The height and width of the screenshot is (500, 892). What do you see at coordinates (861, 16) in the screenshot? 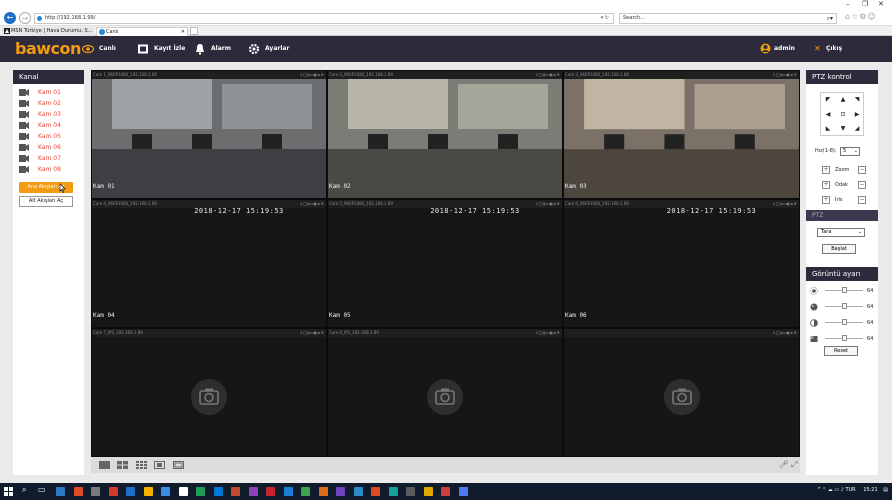
I see `browser-toolbar-icons: ⌂☆⚙☺` at bounding box center [861, 16].